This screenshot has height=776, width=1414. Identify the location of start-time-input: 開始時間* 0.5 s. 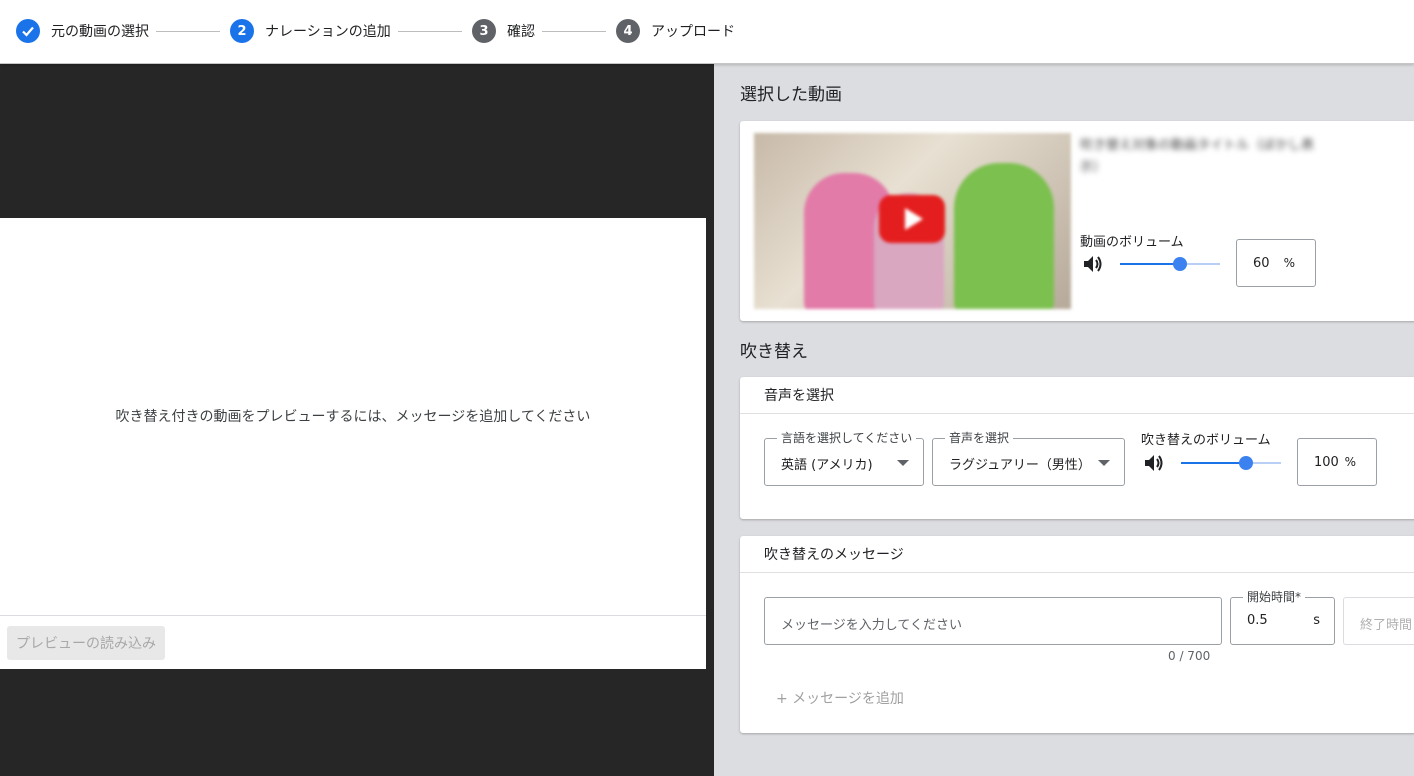
(1282, 616).